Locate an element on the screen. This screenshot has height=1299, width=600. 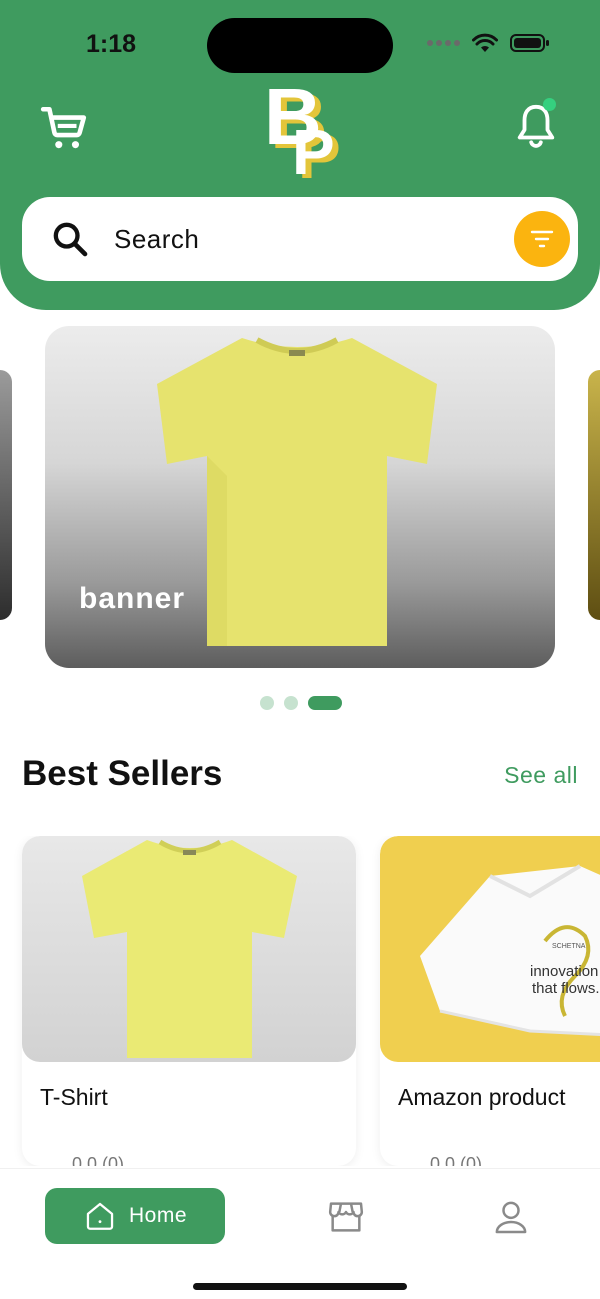
bottom-navigation: Home is located at coordinates (300, 1233).